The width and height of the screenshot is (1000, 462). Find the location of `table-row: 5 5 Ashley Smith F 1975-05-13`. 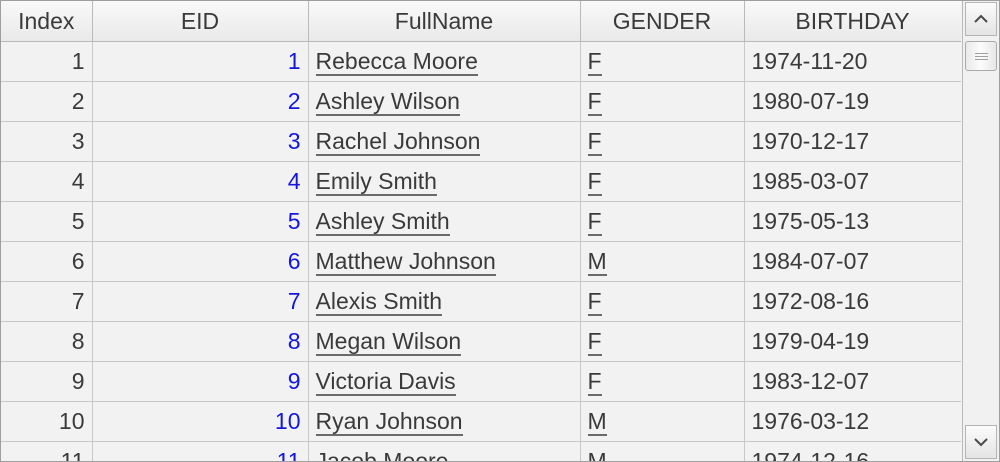

table-row: 5 5 Ashley Smith F 1975-05-13 is located at coordinates (481, 221).